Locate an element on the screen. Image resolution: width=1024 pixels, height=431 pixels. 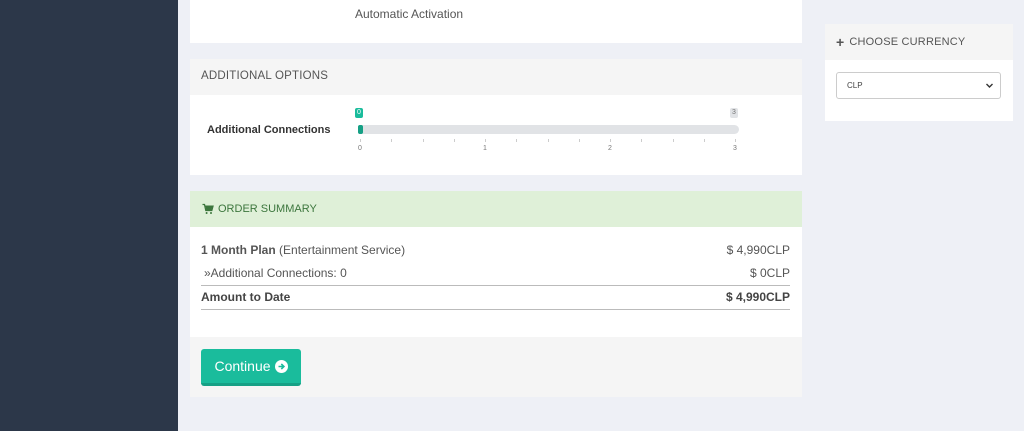
additional-connections-label: Additional Connections is located at coordinates (269, 130).